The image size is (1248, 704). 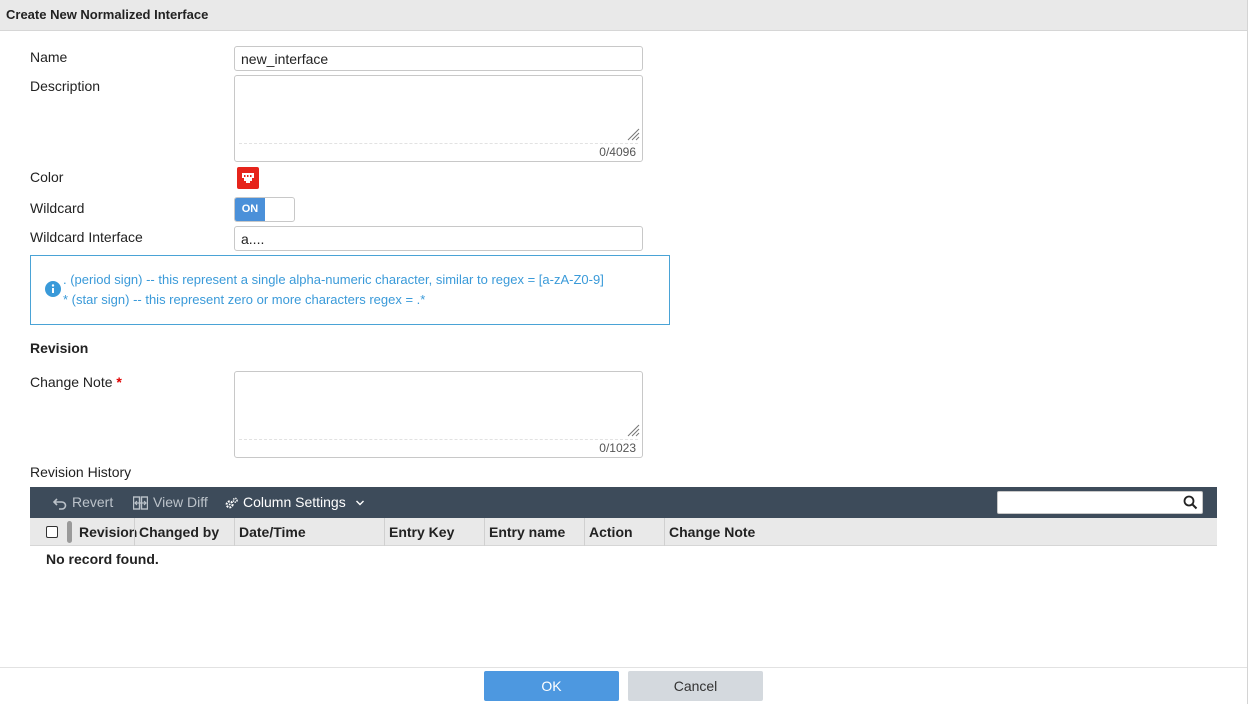 What do you see at coordinates (1100, 502) in the screenshot?
I see `table-search-input` at bounding box center [1100, 502].